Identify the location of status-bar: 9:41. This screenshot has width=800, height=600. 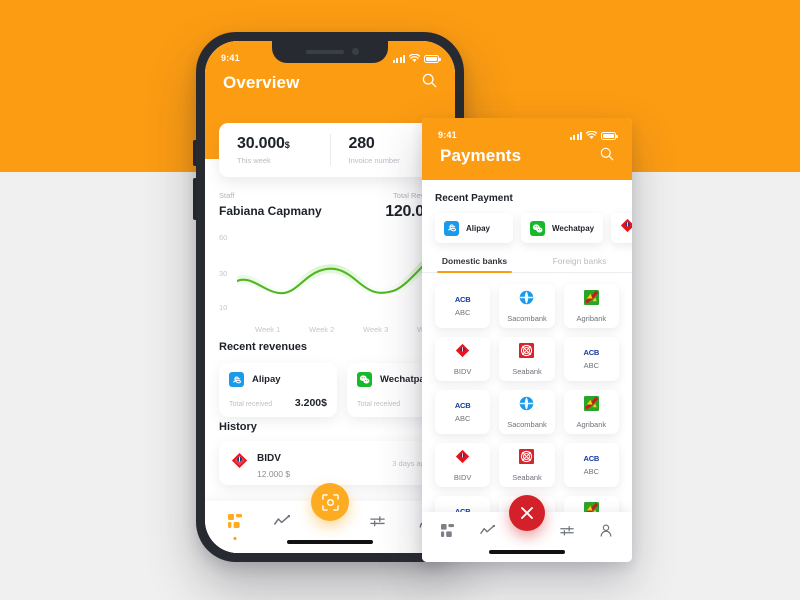
(527, 132).